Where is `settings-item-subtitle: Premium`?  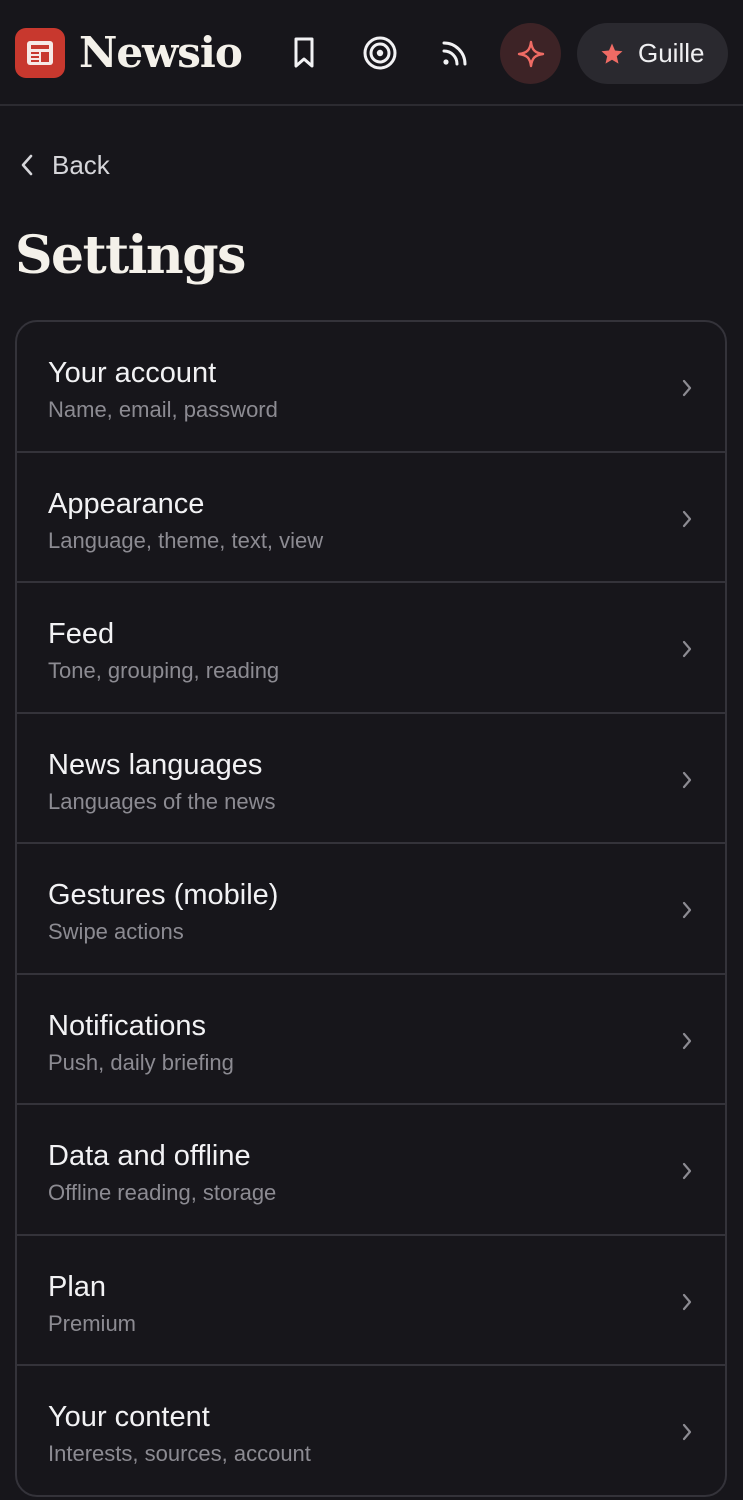
settings-item-subtitle: Premium is located at coordinates (92, 1323).